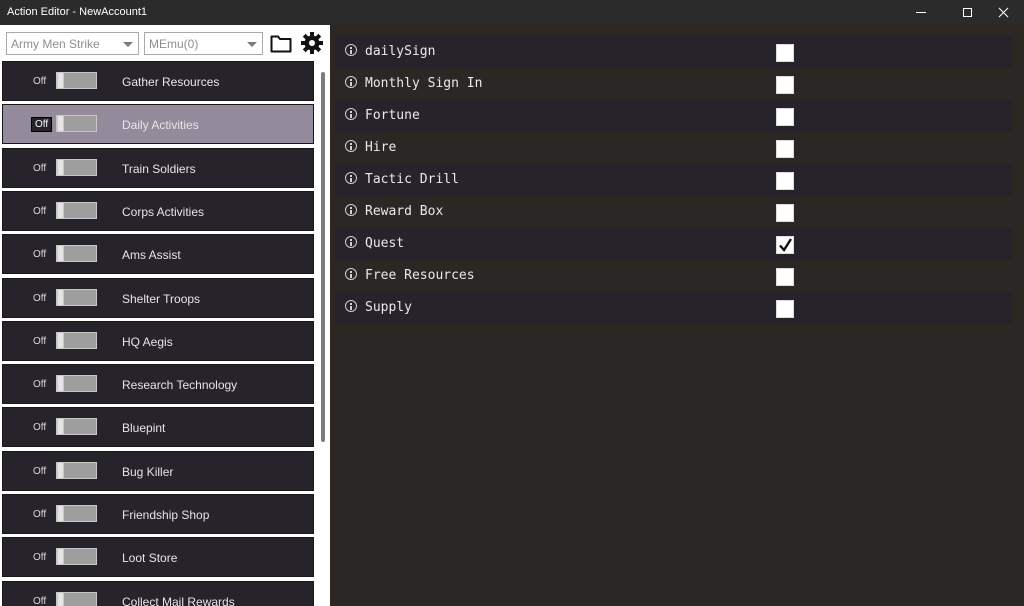 Image resolution: width=1024 pixels, height=606 pixels. I want to click on minimize-icon, so click(921, 12).